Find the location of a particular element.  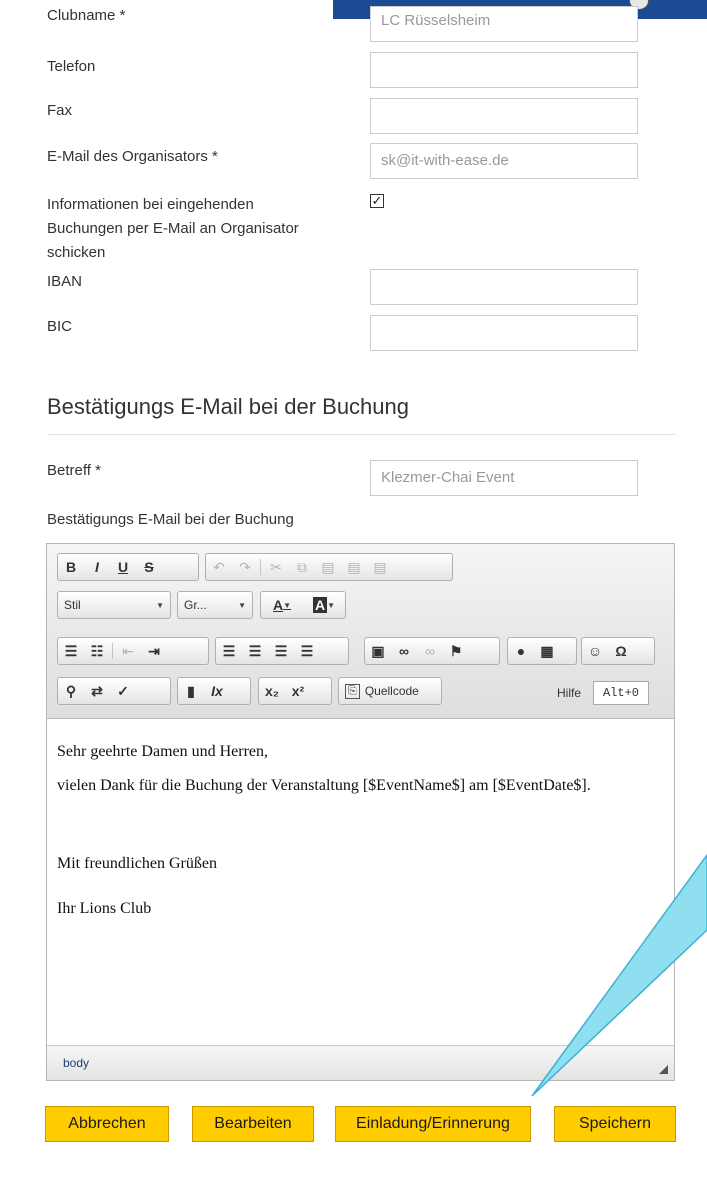

invitation-reminder-button: Einladung/Erinnerung is located at coordinates (433, 1124).